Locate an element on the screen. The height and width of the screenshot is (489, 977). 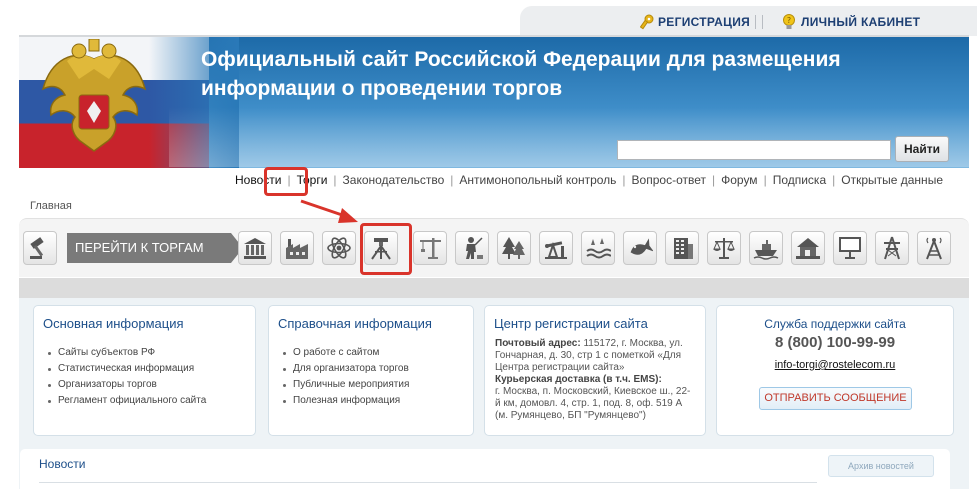
breadcrumb: Главная is located at coordinates (51, 206).